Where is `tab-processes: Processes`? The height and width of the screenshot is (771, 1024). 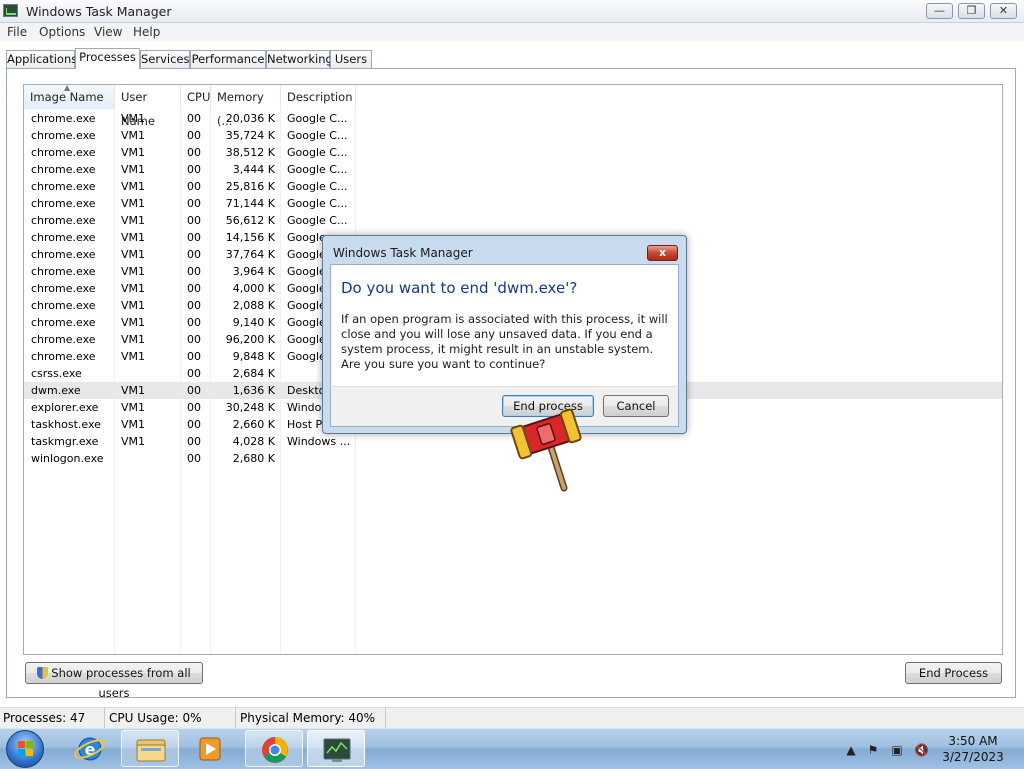
tab-processes: Processes is located at coordinates (107, 58).